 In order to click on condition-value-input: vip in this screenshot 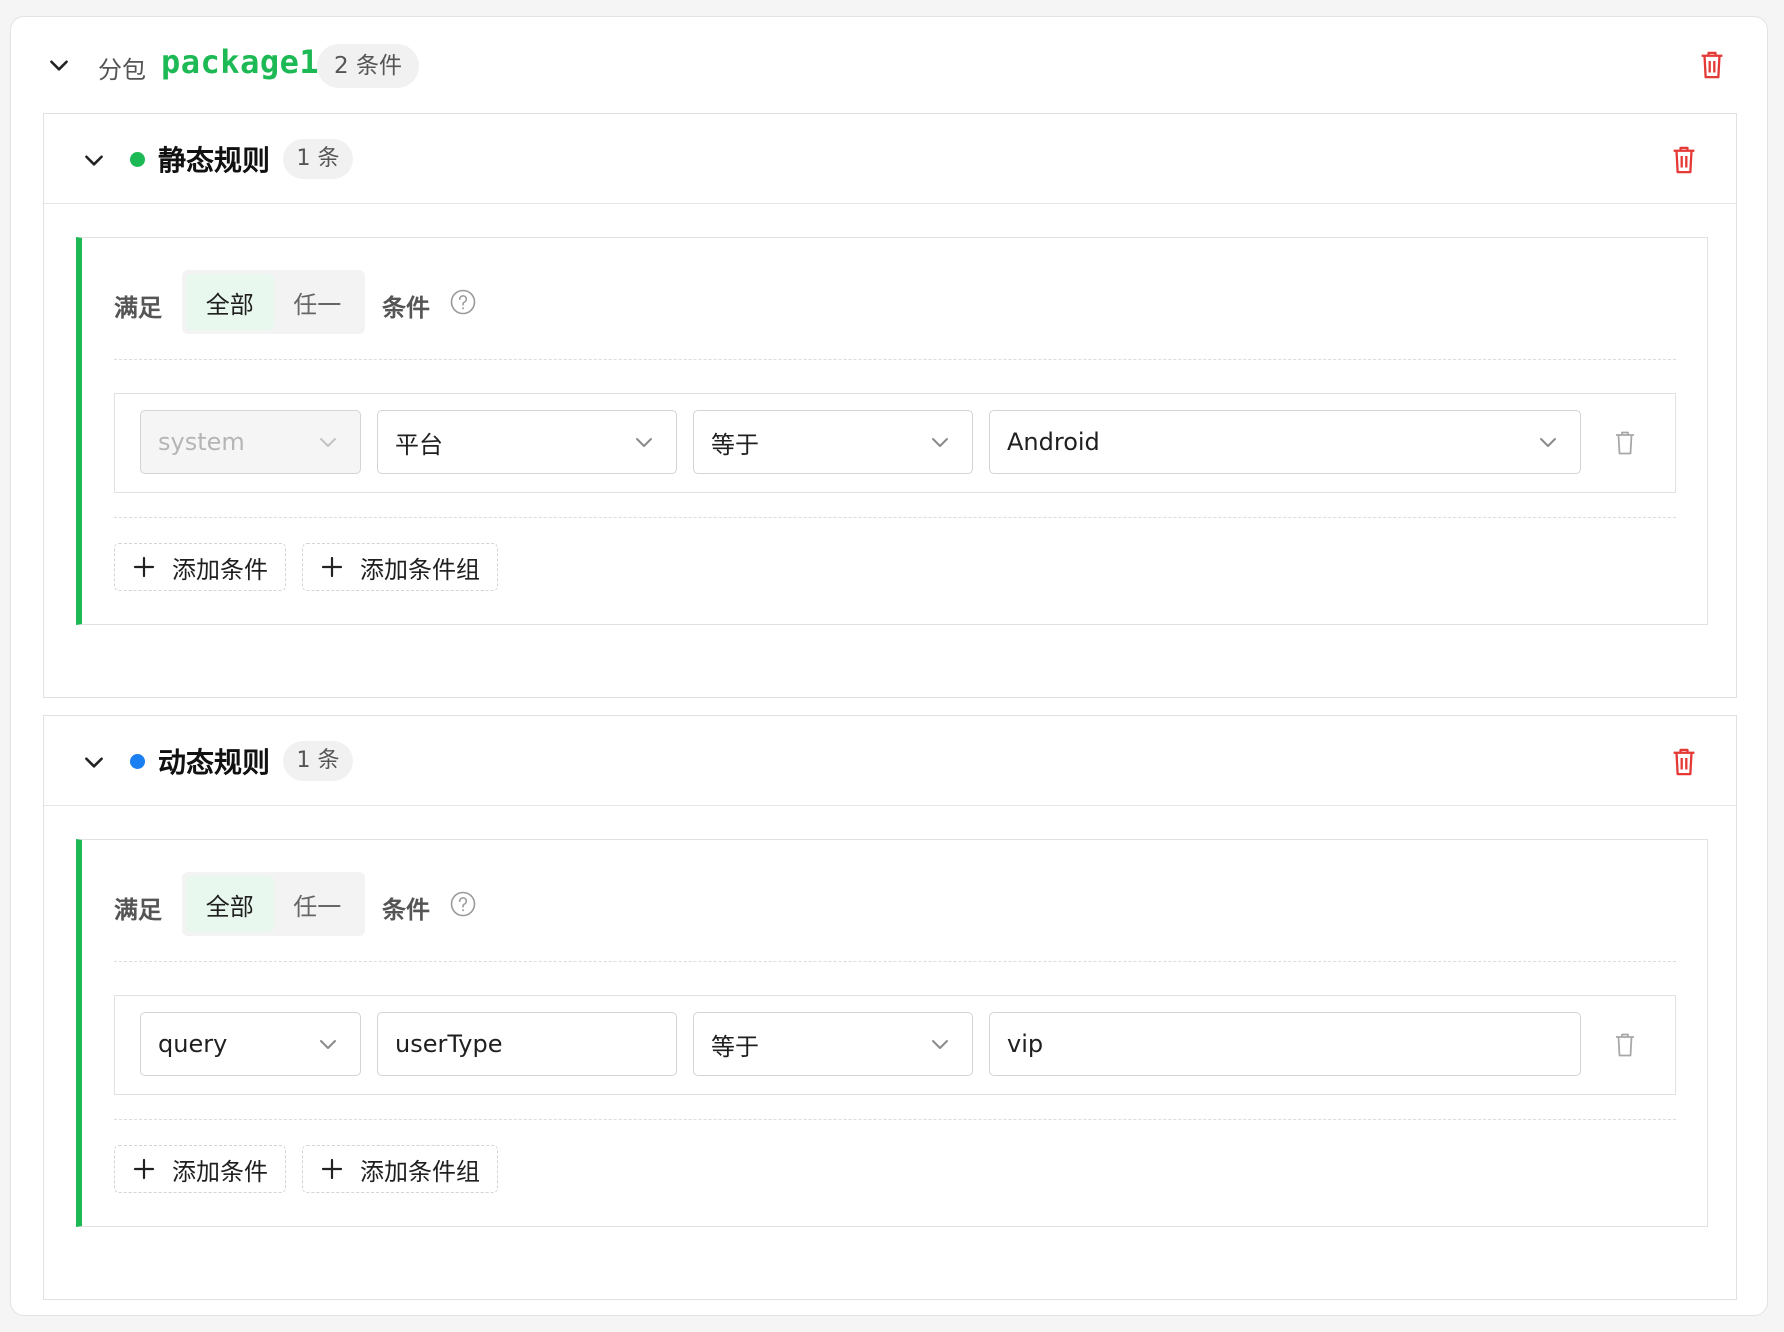, I will do `click(1285, 1044)`.